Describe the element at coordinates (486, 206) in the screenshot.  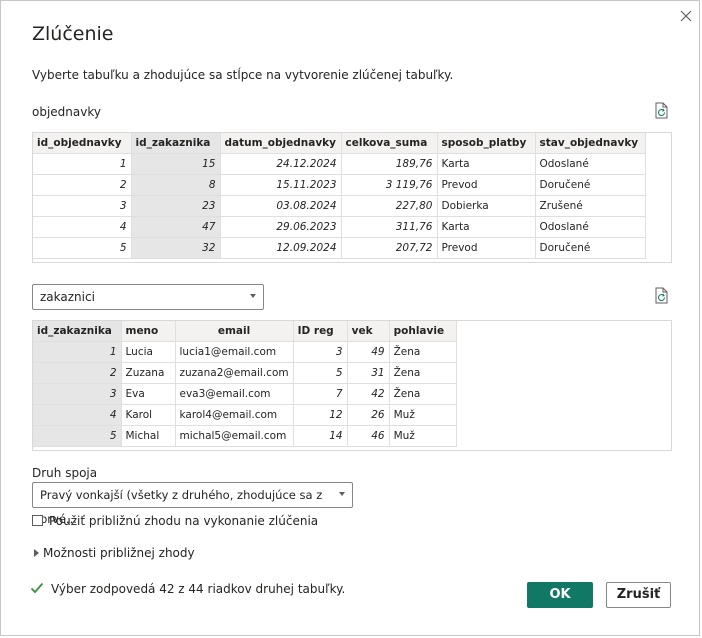
I see `table-cell: Dobierka` at that location.